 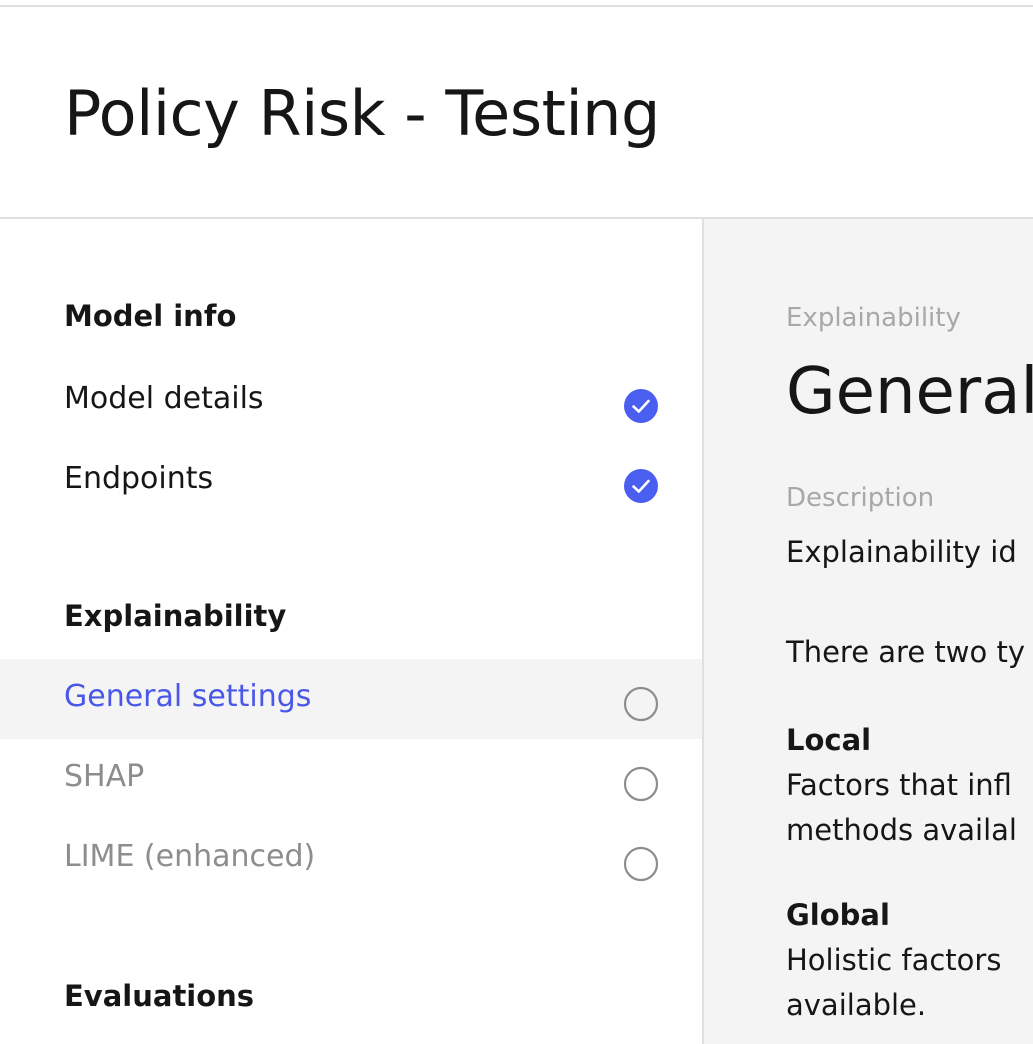 What do you see at coordinates (856, 1005) in the screenshot?
I see `global-description-line: available.` at bounding box center [856, 1005].